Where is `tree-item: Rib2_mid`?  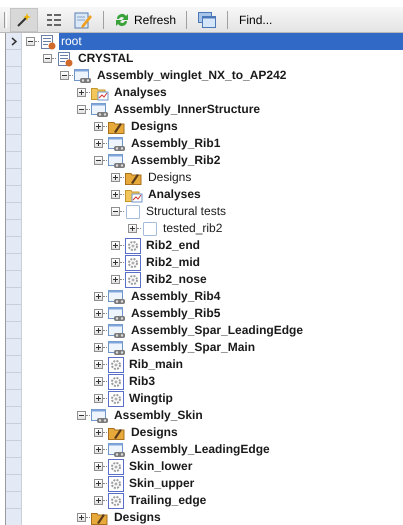 tree-item: Rib2_mid is located at coordinates (173, 262).